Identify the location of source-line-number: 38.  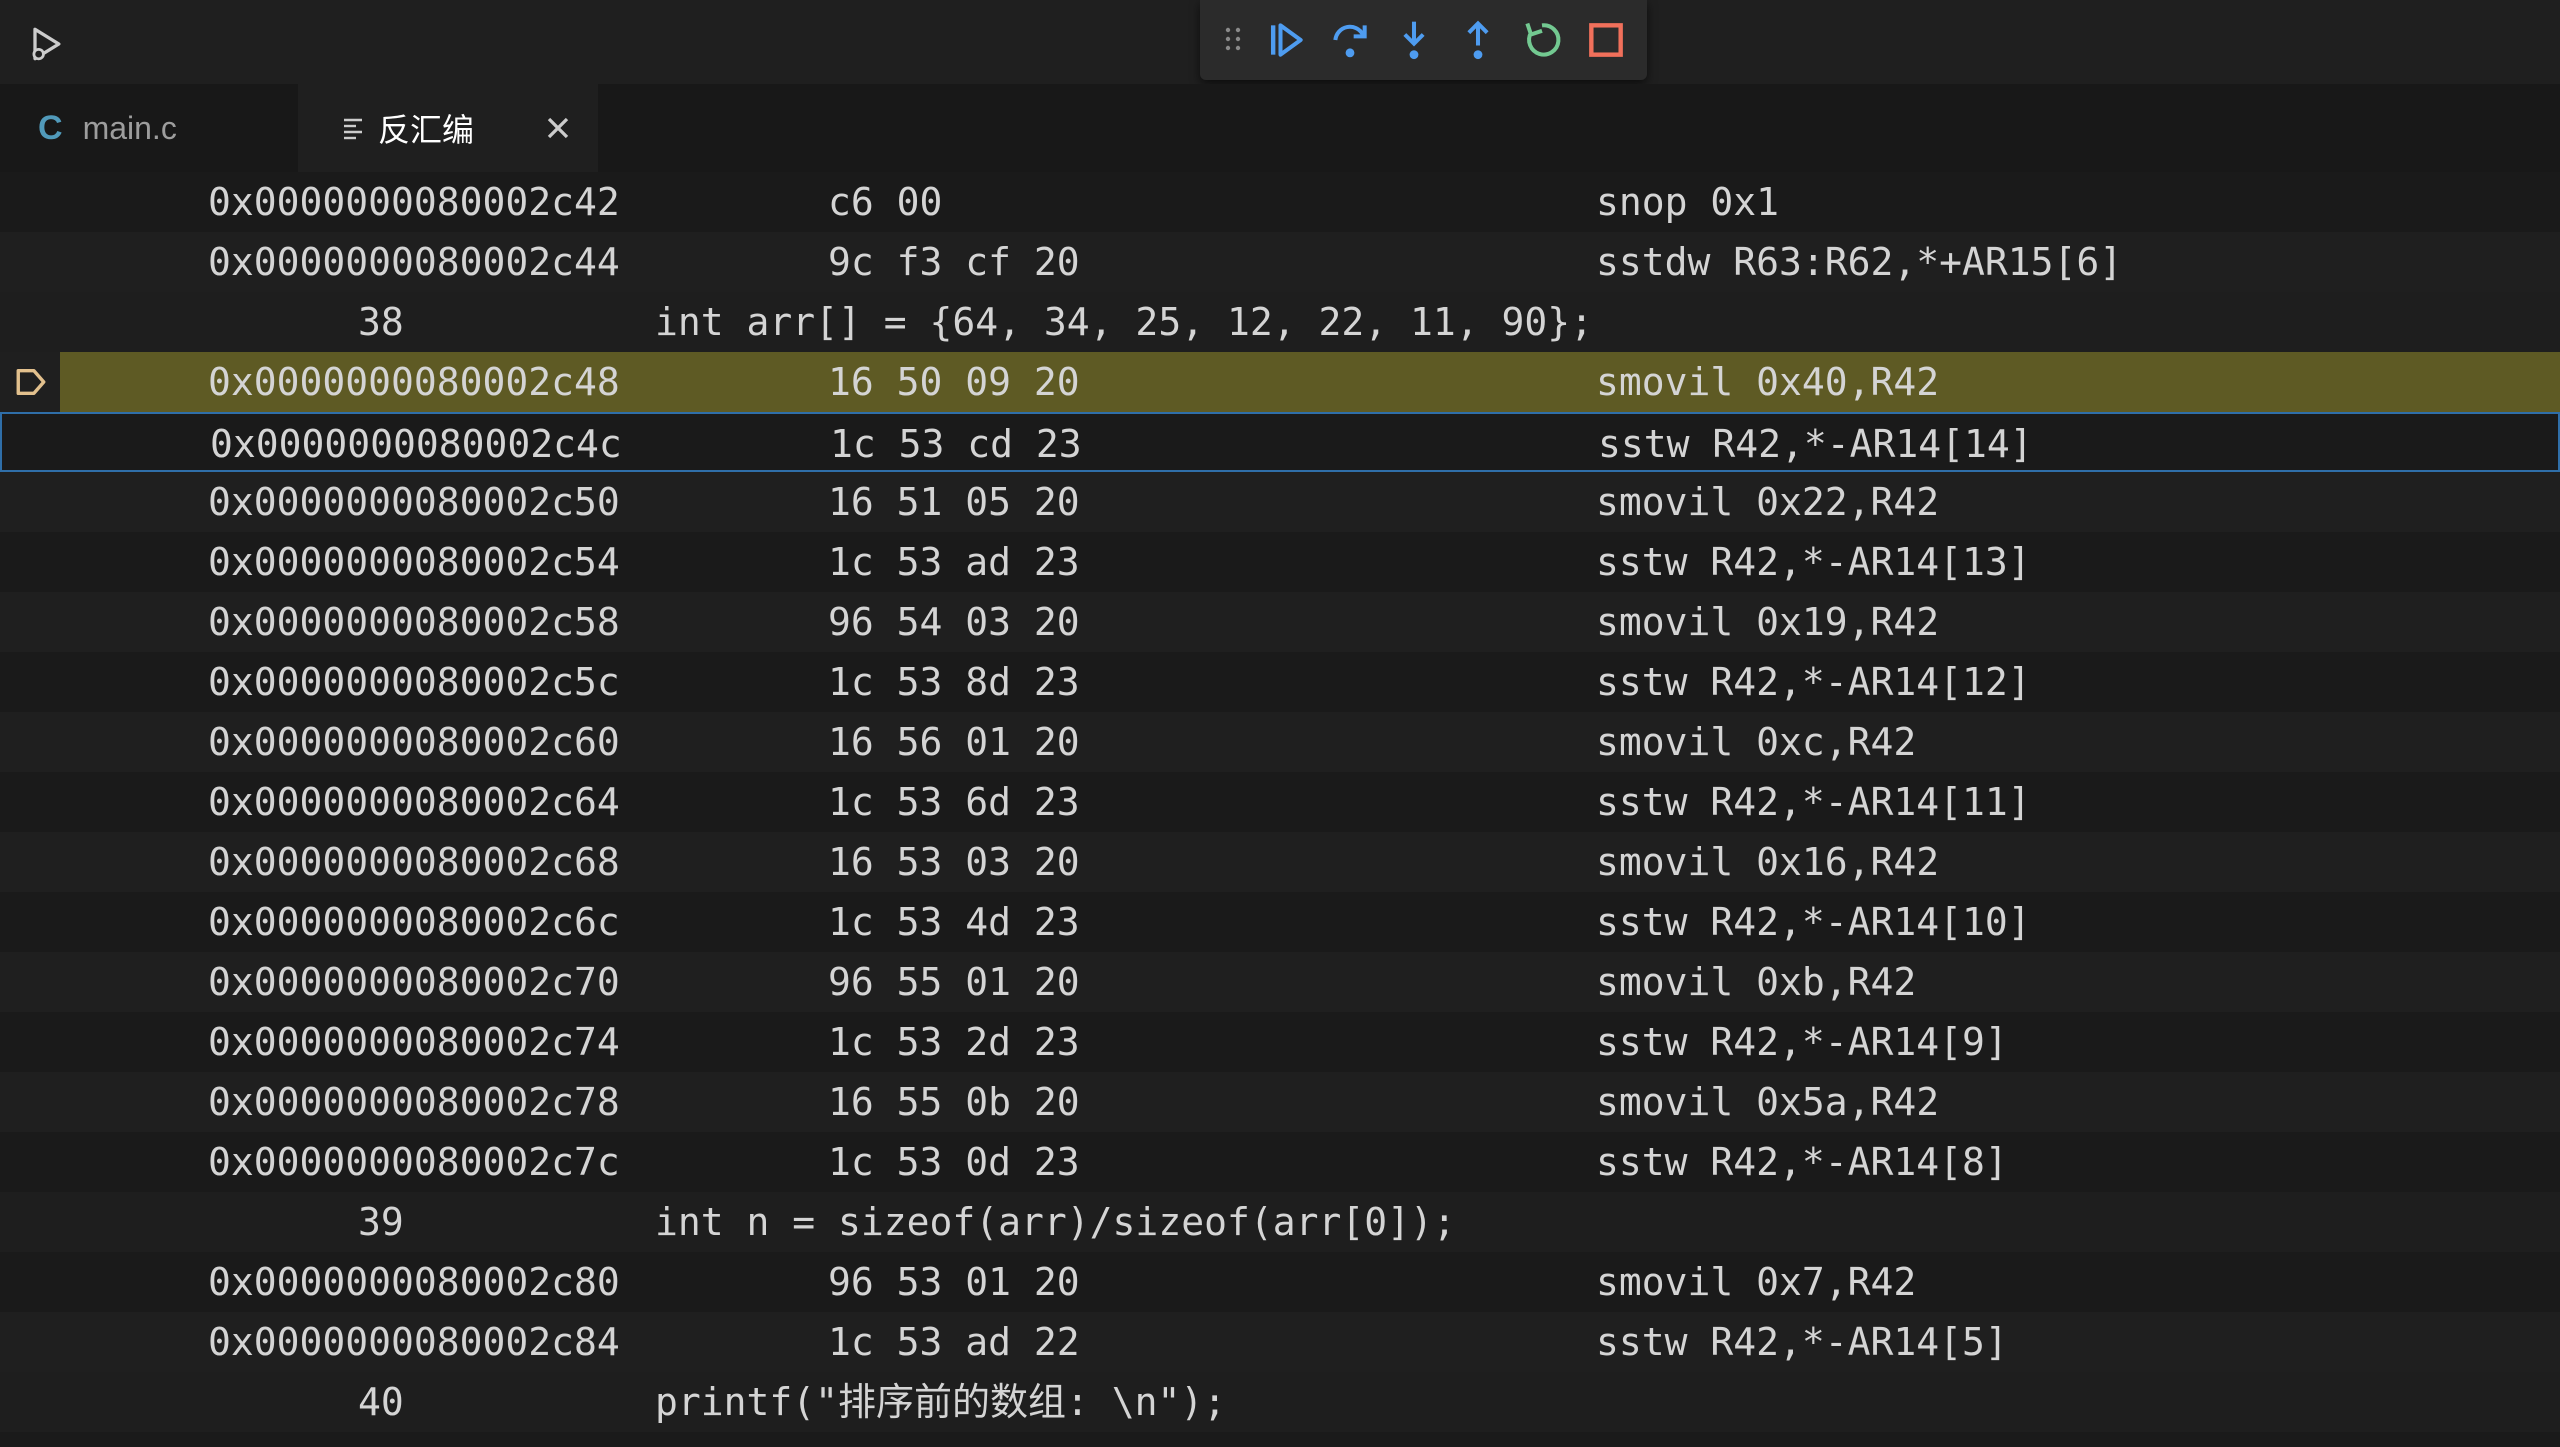
(381, 322).